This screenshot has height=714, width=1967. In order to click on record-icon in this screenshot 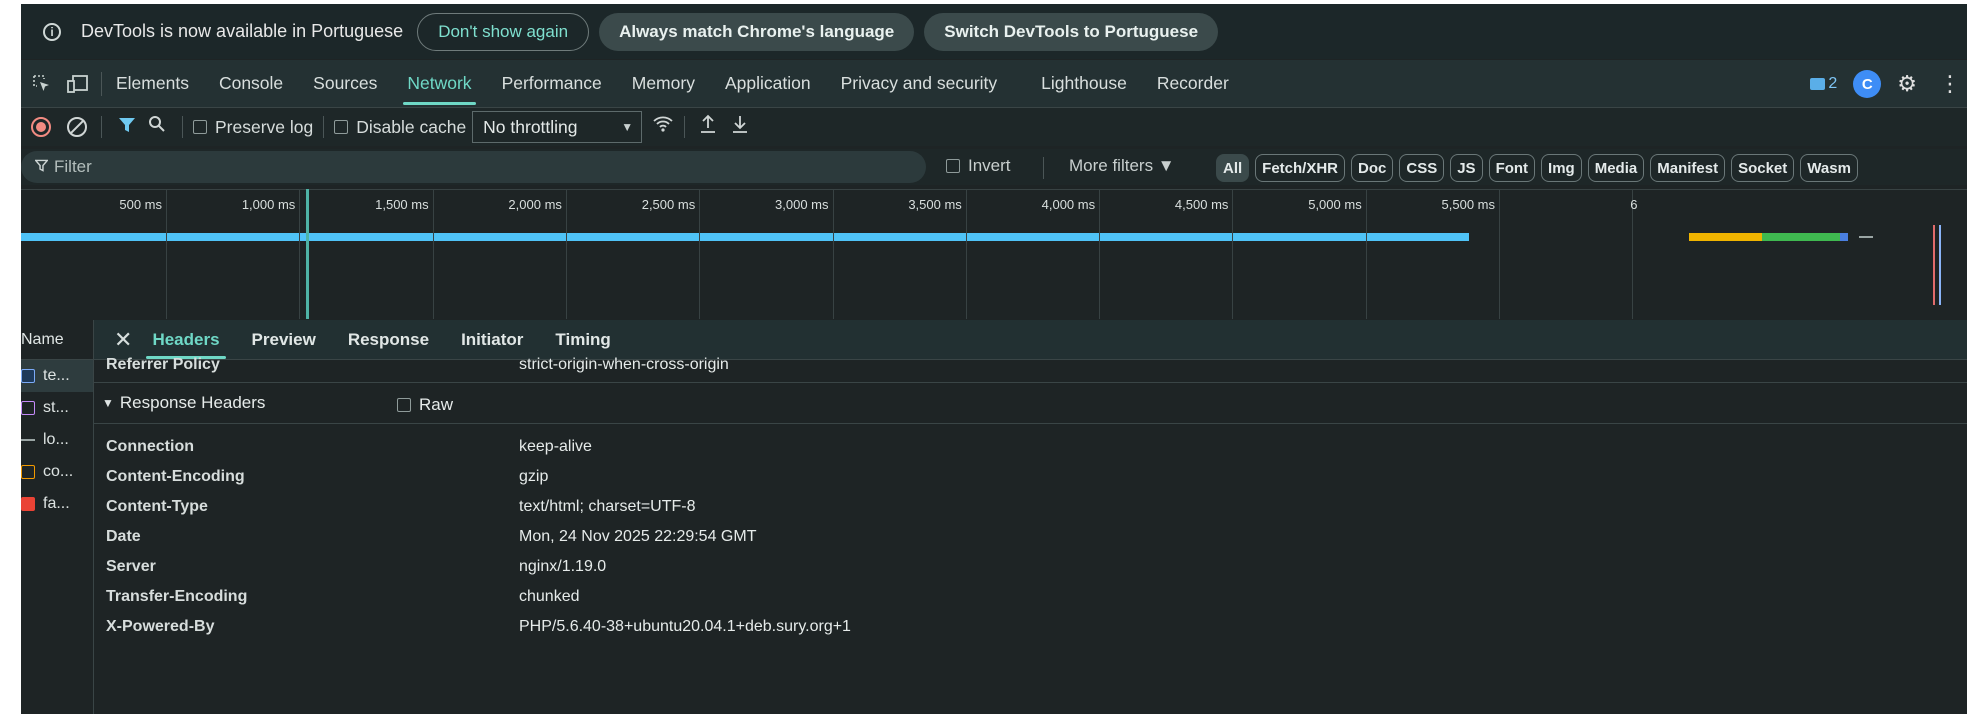, I will do `click(41, 127)`.